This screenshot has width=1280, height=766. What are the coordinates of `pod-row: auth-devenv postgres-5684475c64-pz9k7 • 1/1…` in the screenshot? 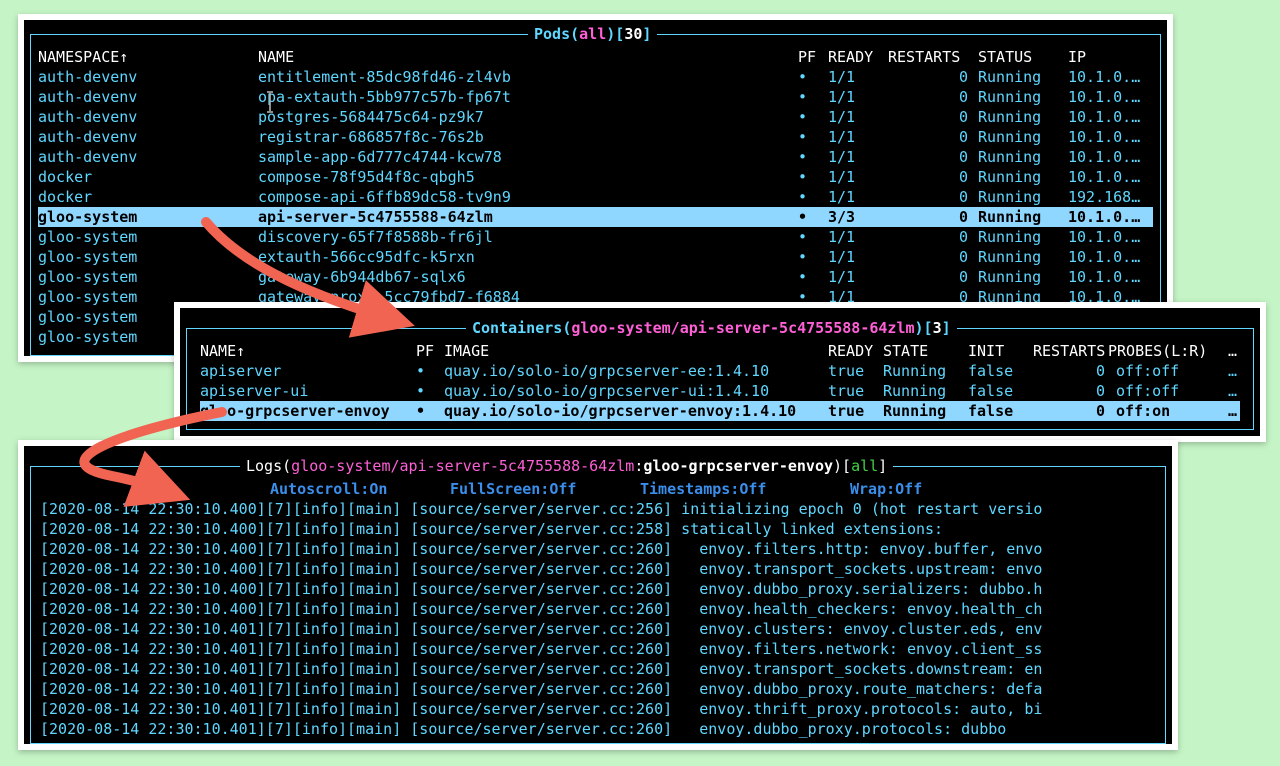 It's located at (595, 117).